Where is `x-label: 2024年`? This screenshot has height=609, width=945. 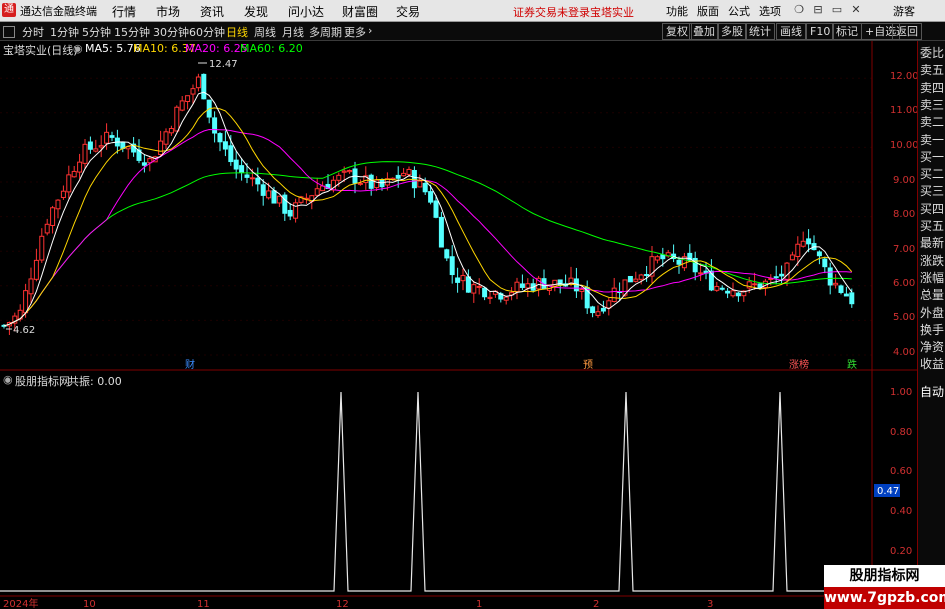
x-label: 2024年 is located at coordinates (20, 603).